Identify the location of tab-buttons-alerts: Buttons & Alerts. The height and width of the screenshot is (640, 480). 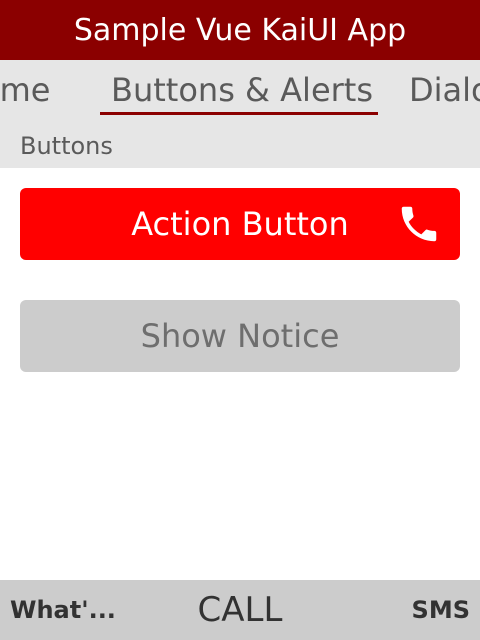
(242, 90).